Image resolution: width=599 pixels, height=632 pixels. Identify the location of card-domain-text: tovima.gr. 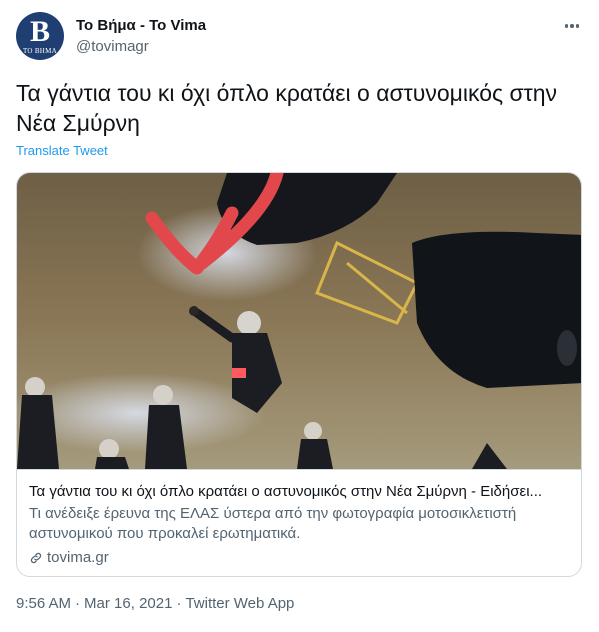
(78, 557).